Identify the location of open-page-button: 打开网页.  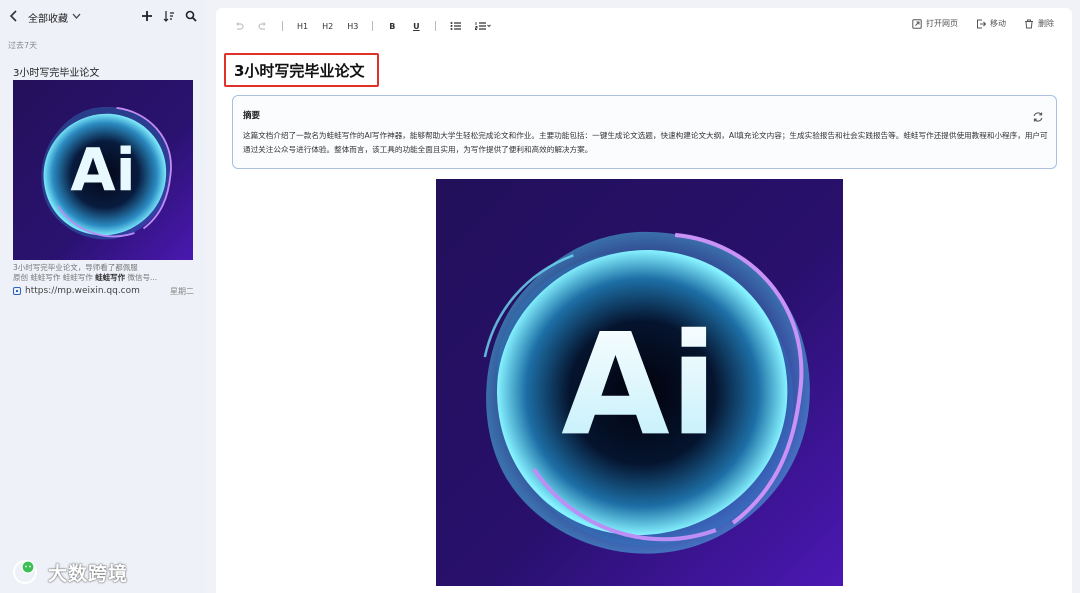
(935, 23).